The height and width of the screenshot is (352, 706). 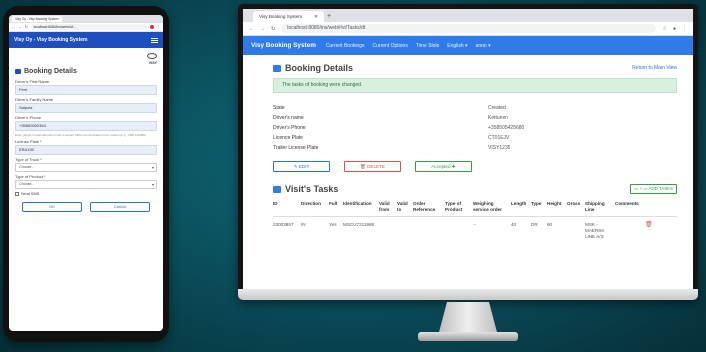 What do you see at coordinates (492, 208) in the screenshot?
I see `col-weighing-service-order: Weighing service order` at bounding box center [492, 208].